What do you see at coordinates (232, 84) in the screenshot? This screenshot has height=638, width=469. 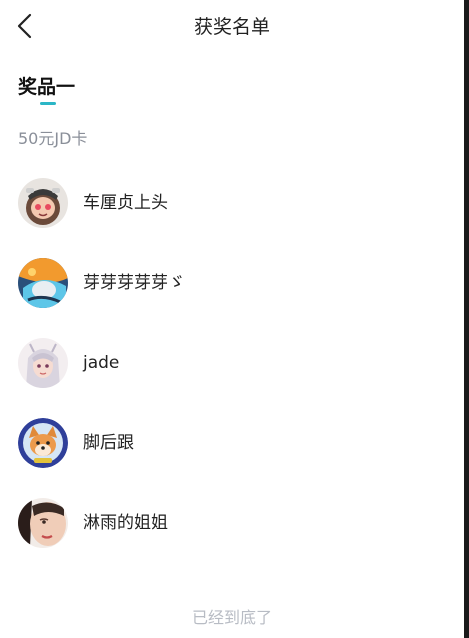 I see `prize-tabs: 奖品一` at bounding box center [232, 84].